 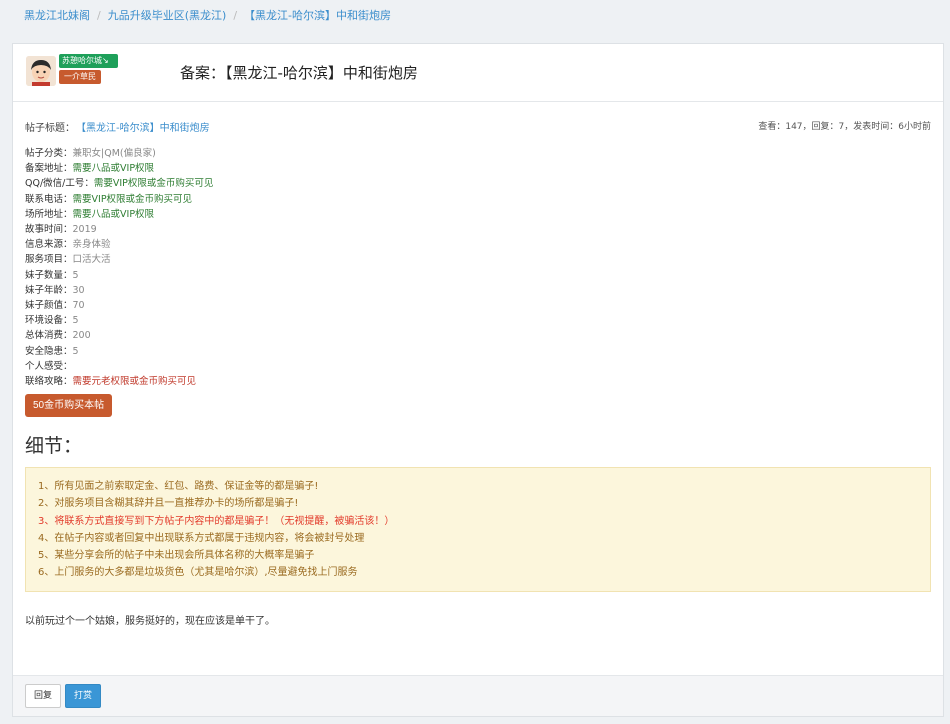 I want to click on avatar-cartoon-icon, so click(x=41, y=71).